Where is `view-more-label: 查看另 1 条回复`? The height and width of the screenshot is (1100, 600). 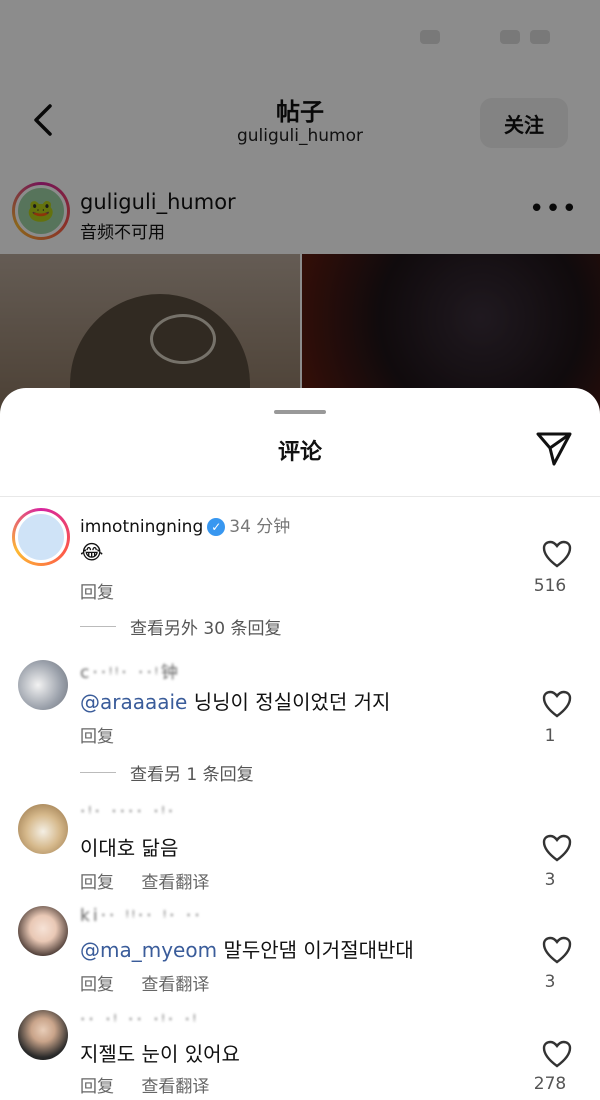
view-more-label: 查看另 1 条回复 is located at coordinates (192, 775).